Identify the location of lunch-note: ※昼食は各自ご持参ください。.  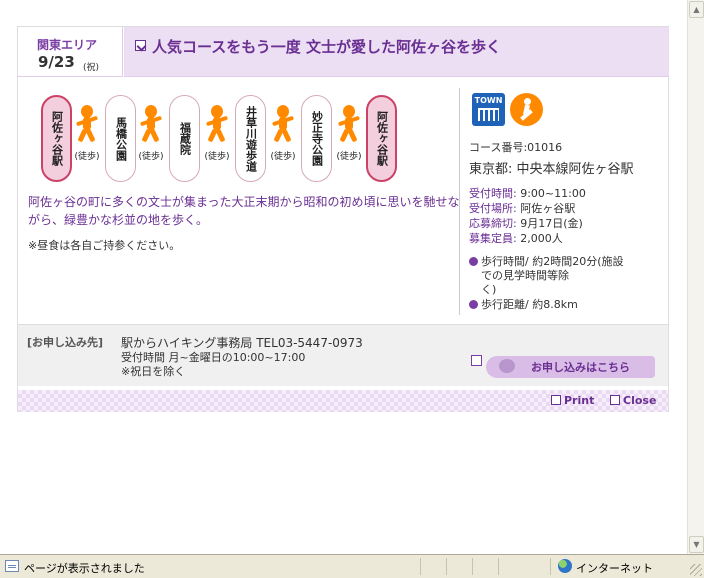
(104, 245).